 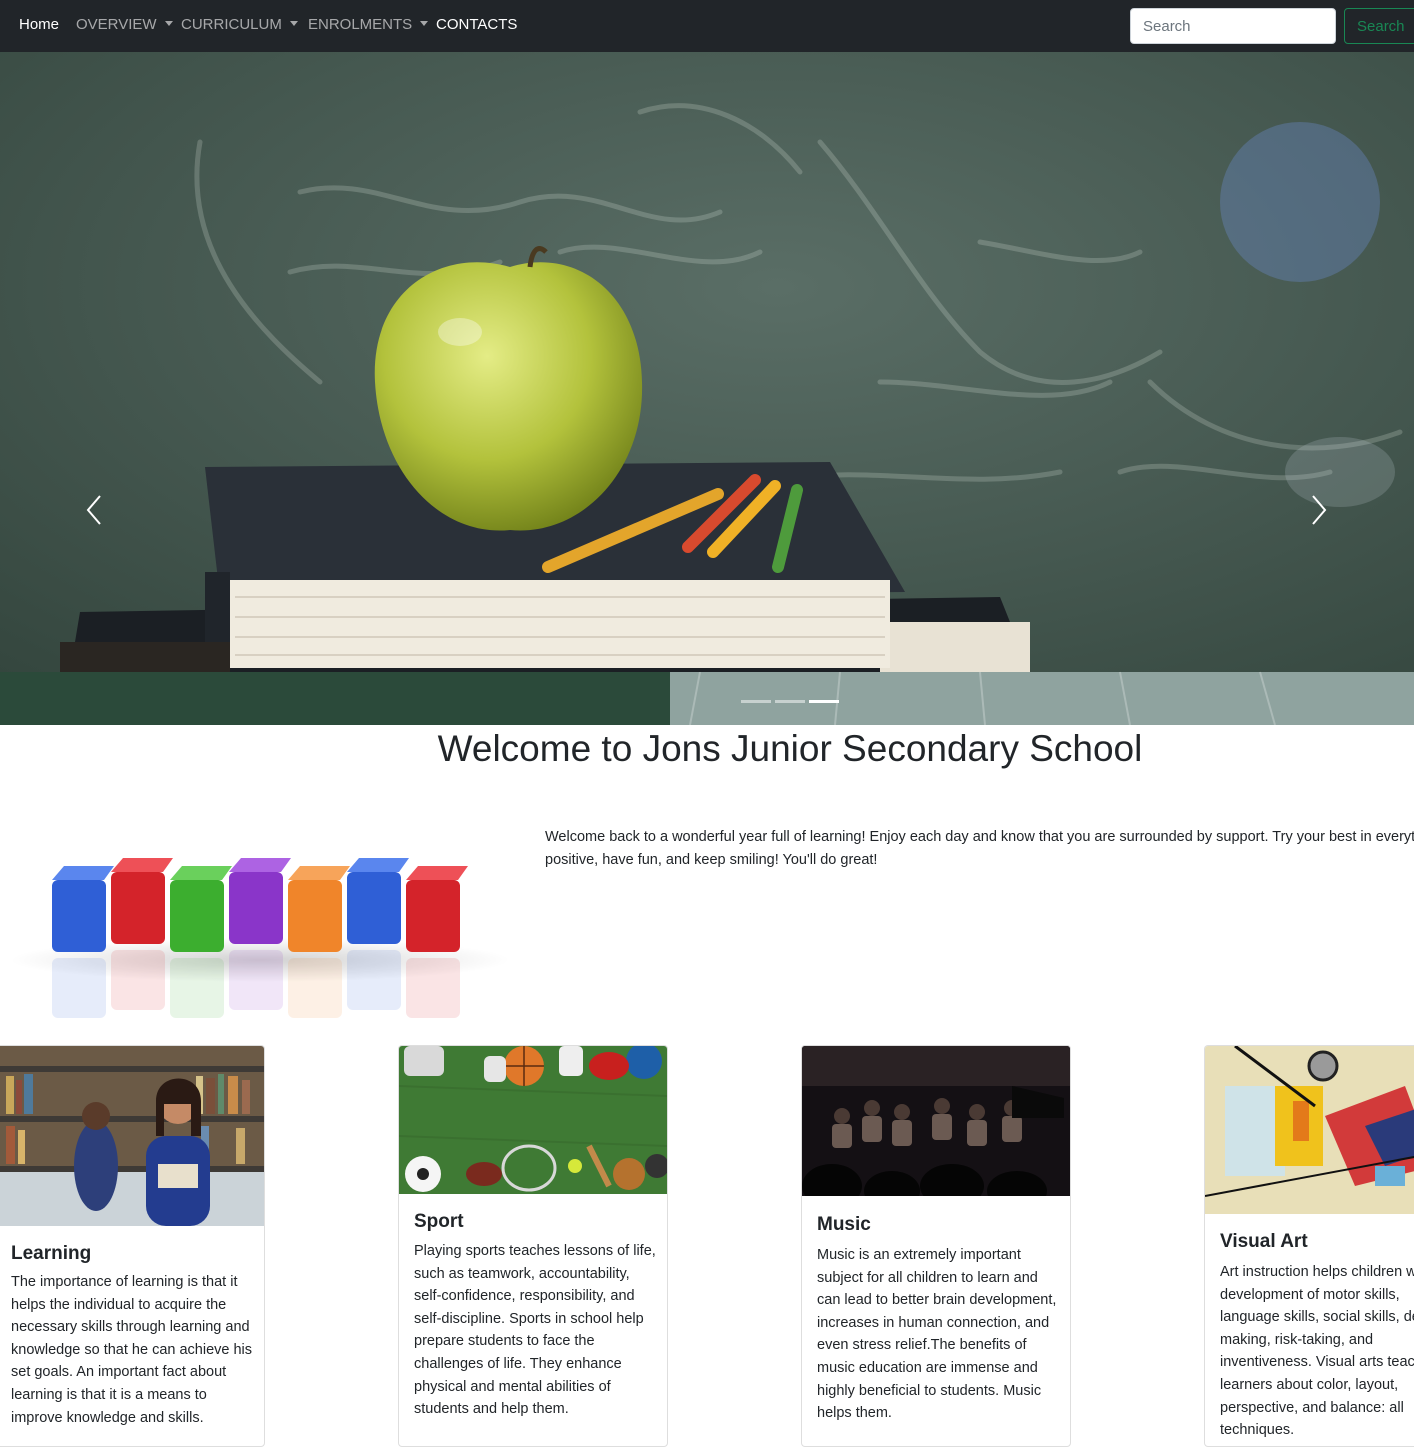 I want to click on carousel-prev-button, so click(x=95, y=510).